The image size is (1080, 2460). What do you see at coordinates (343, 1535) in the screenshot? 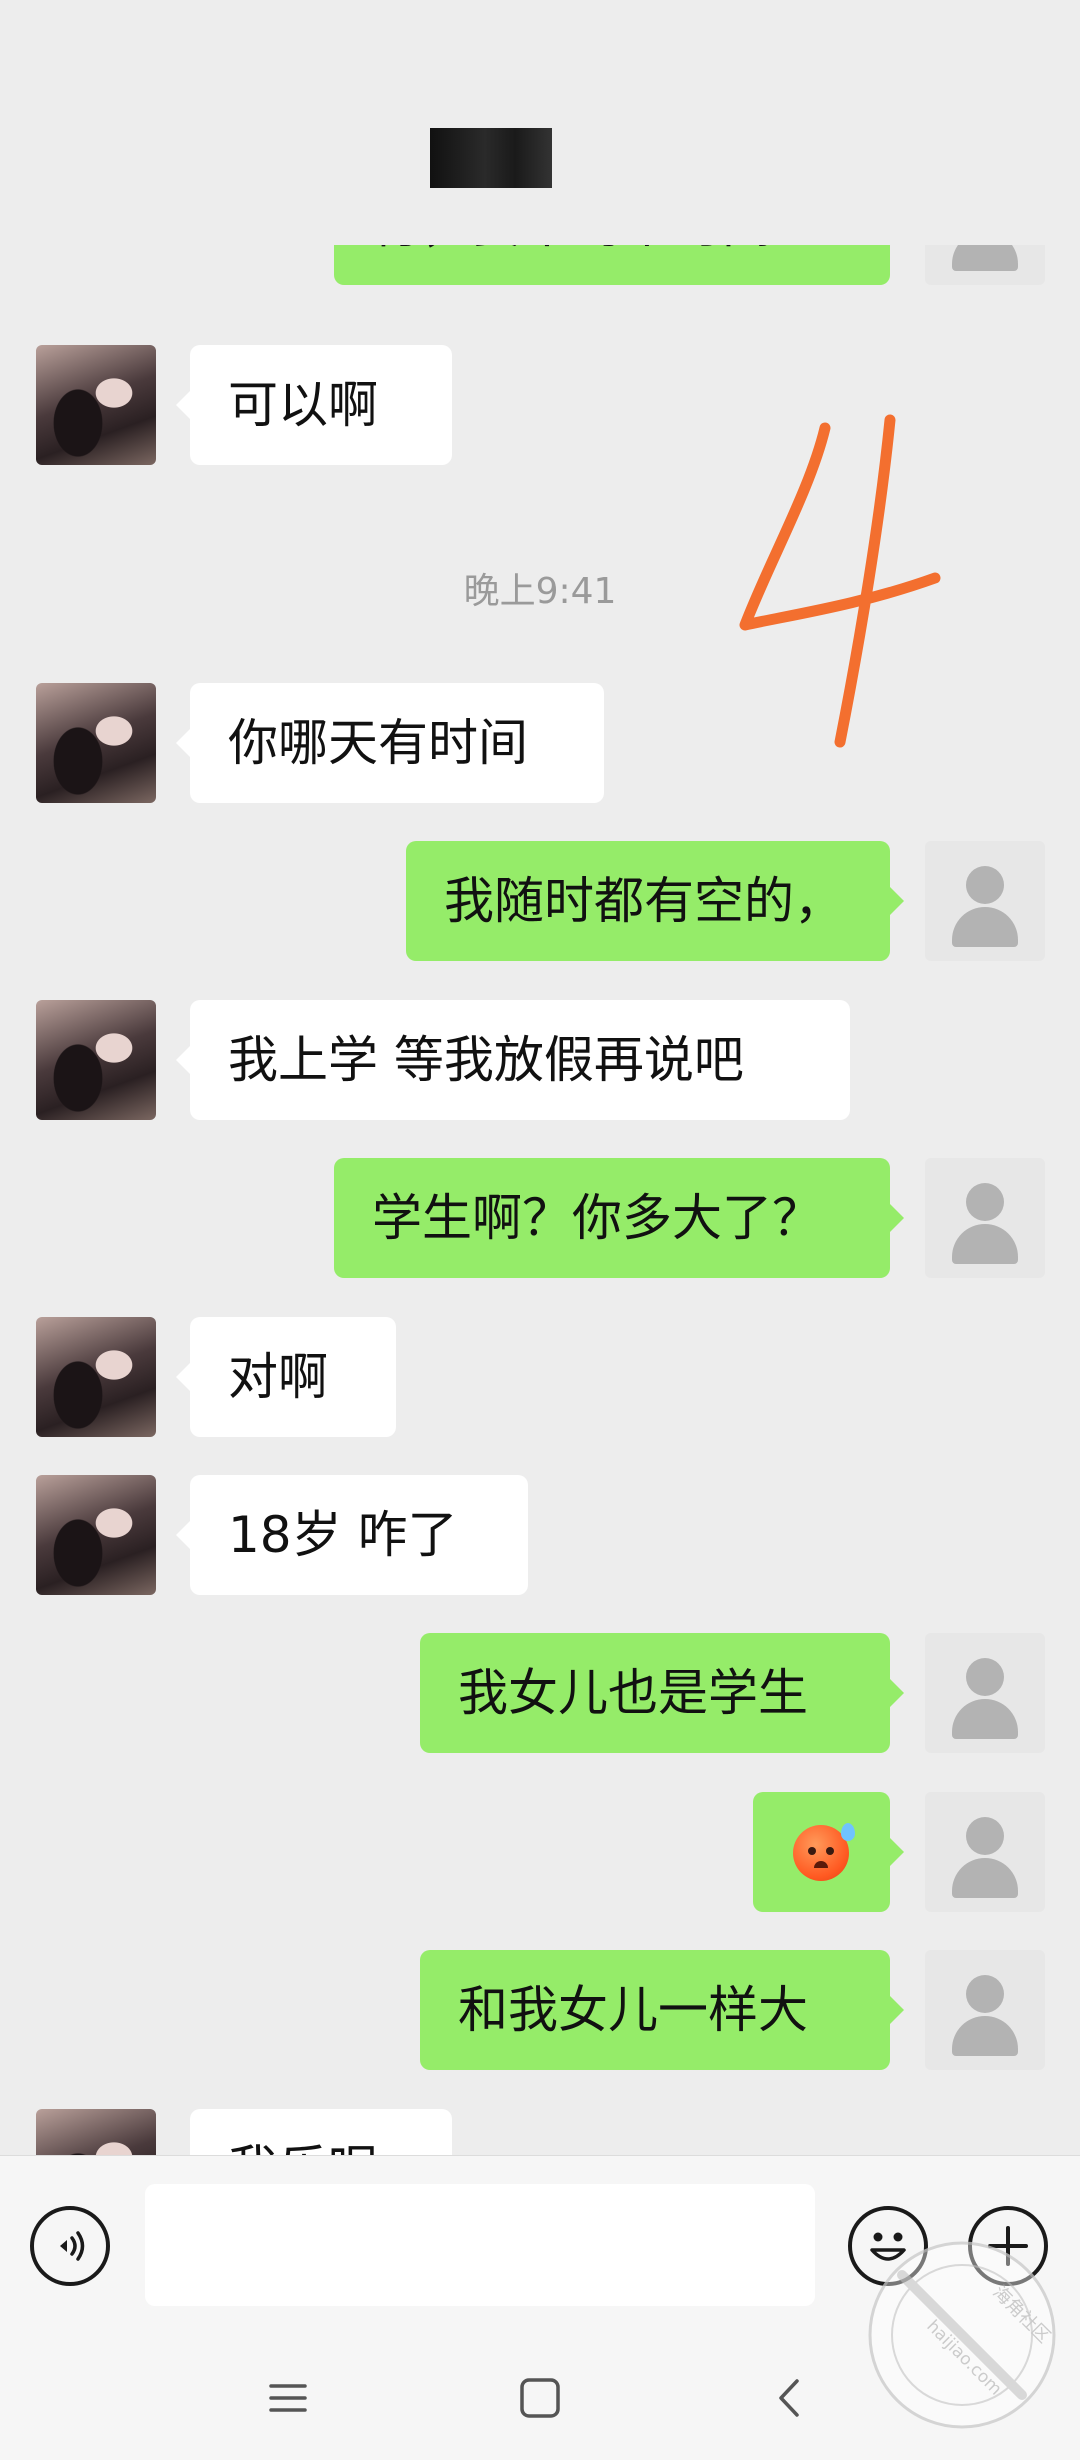
I see `message-text: 18岁 咋了` at bounding box center [343, 1535].